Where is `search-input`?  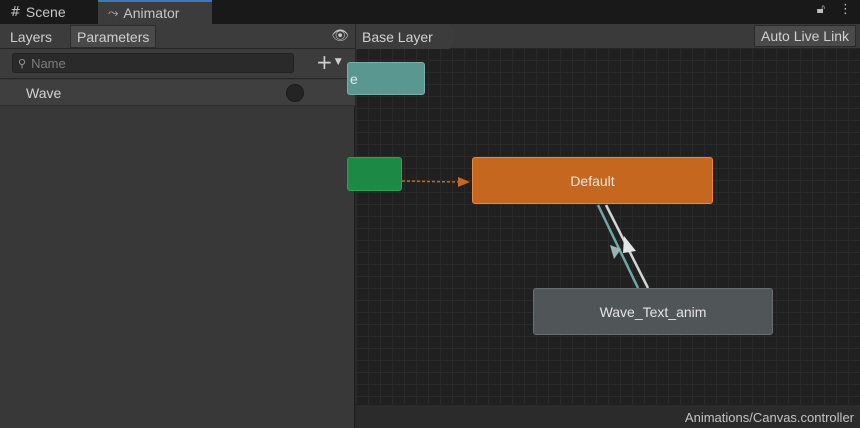 search-input is located at coordinates (151, 63).